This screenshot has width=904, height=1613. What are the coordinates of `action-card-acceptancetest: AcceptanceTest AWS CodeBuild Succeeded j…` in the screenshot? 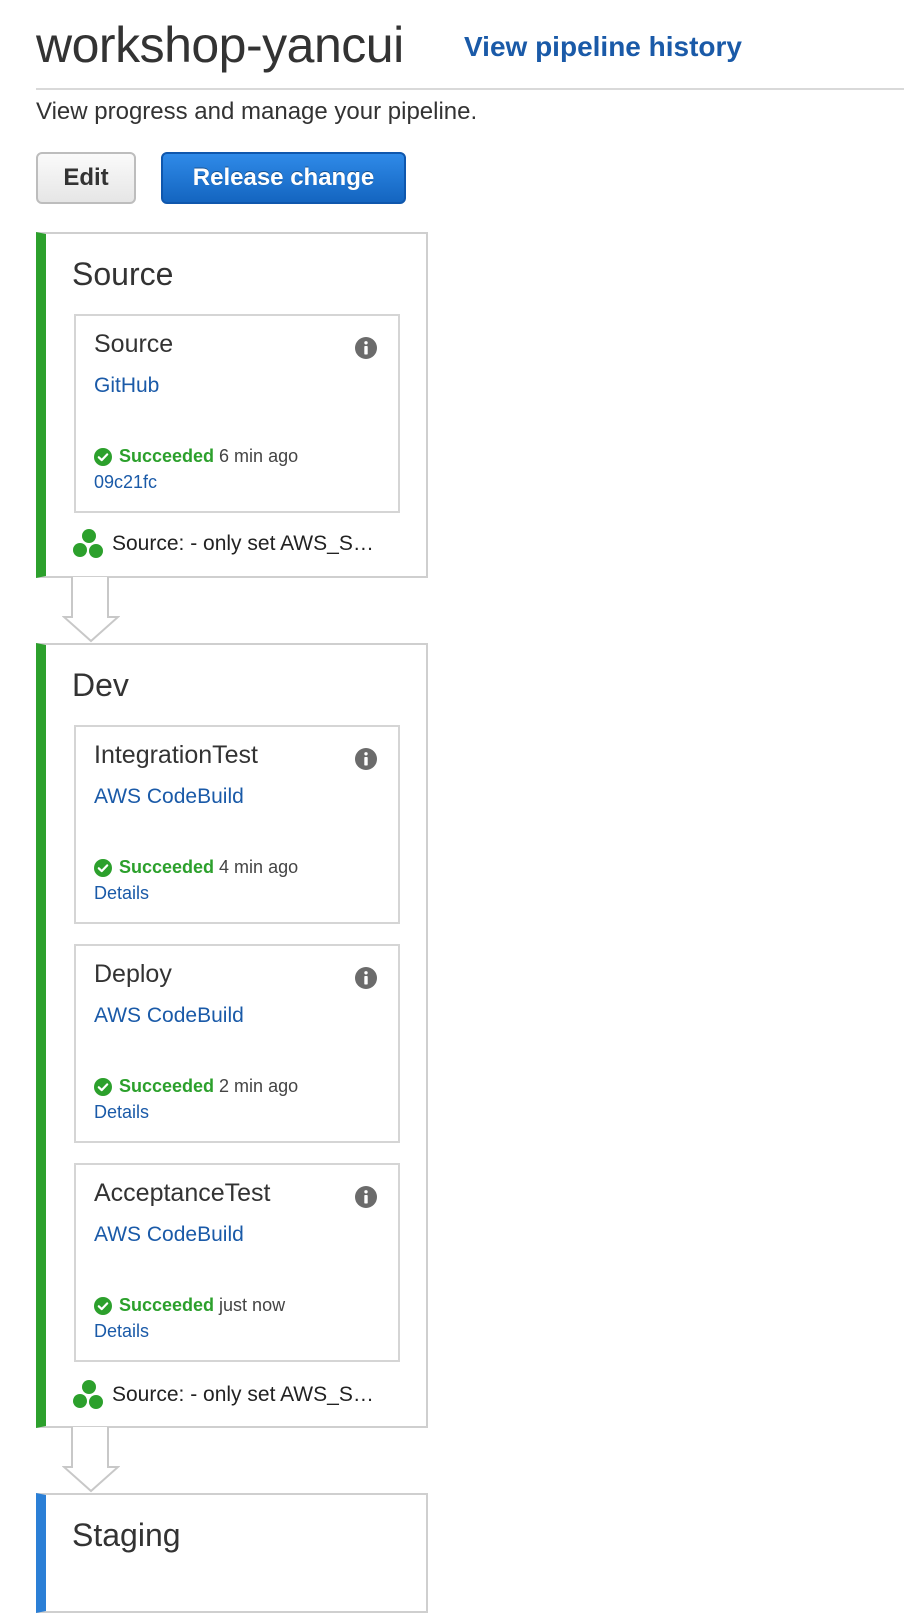 It's located at (237, 1262).